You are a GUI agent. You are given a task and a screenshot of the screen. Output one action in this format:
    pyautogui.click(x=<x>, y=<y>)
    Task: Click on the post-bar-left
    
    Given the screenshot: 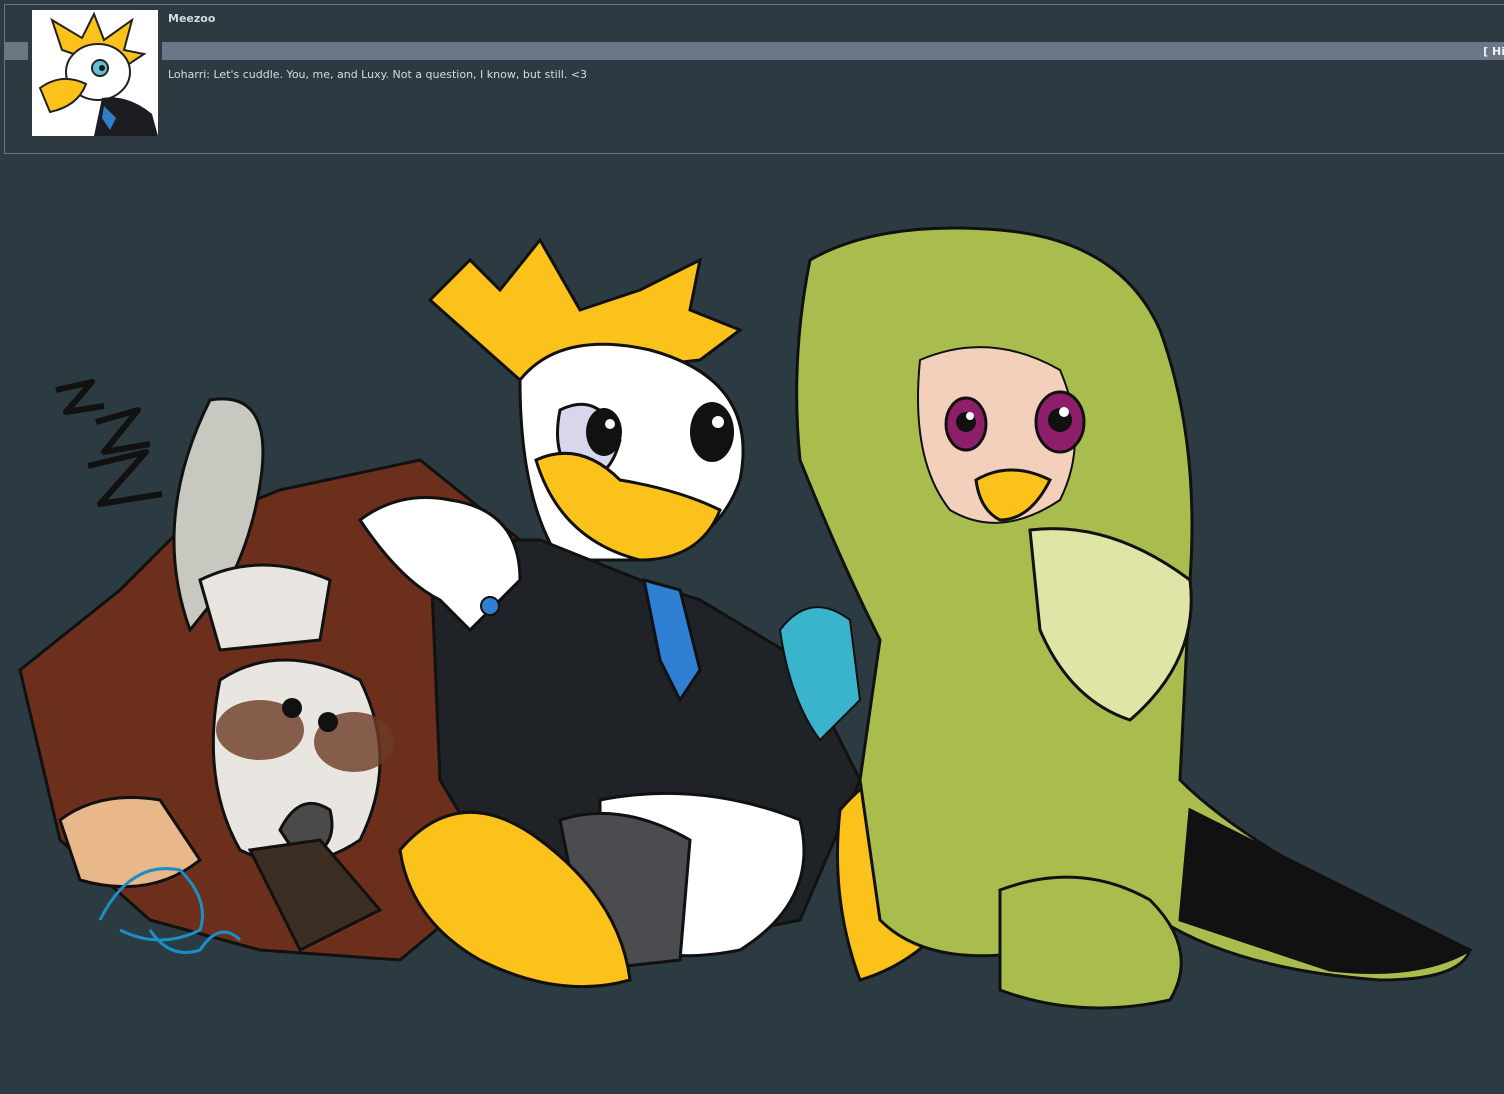 What is the action you would take?
    pyautogui.click(x=16, y=51)
    